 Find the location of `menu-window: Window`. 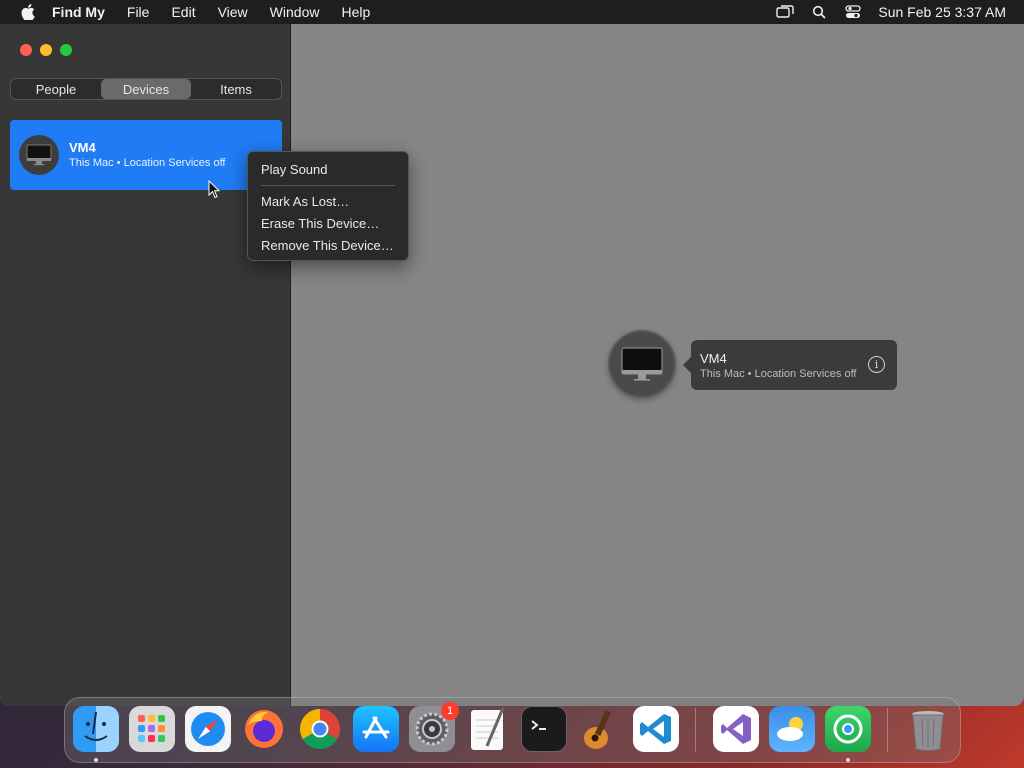

menu-window: Window is located at coordinates (295, 12).